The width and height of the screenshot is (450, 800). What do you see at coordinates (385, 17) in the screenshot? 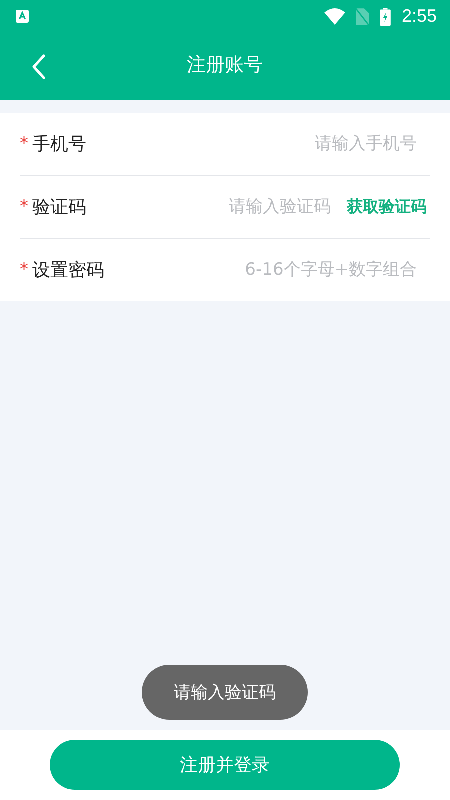
I see `battery-charging-icon` at bounding box center [385, 17].